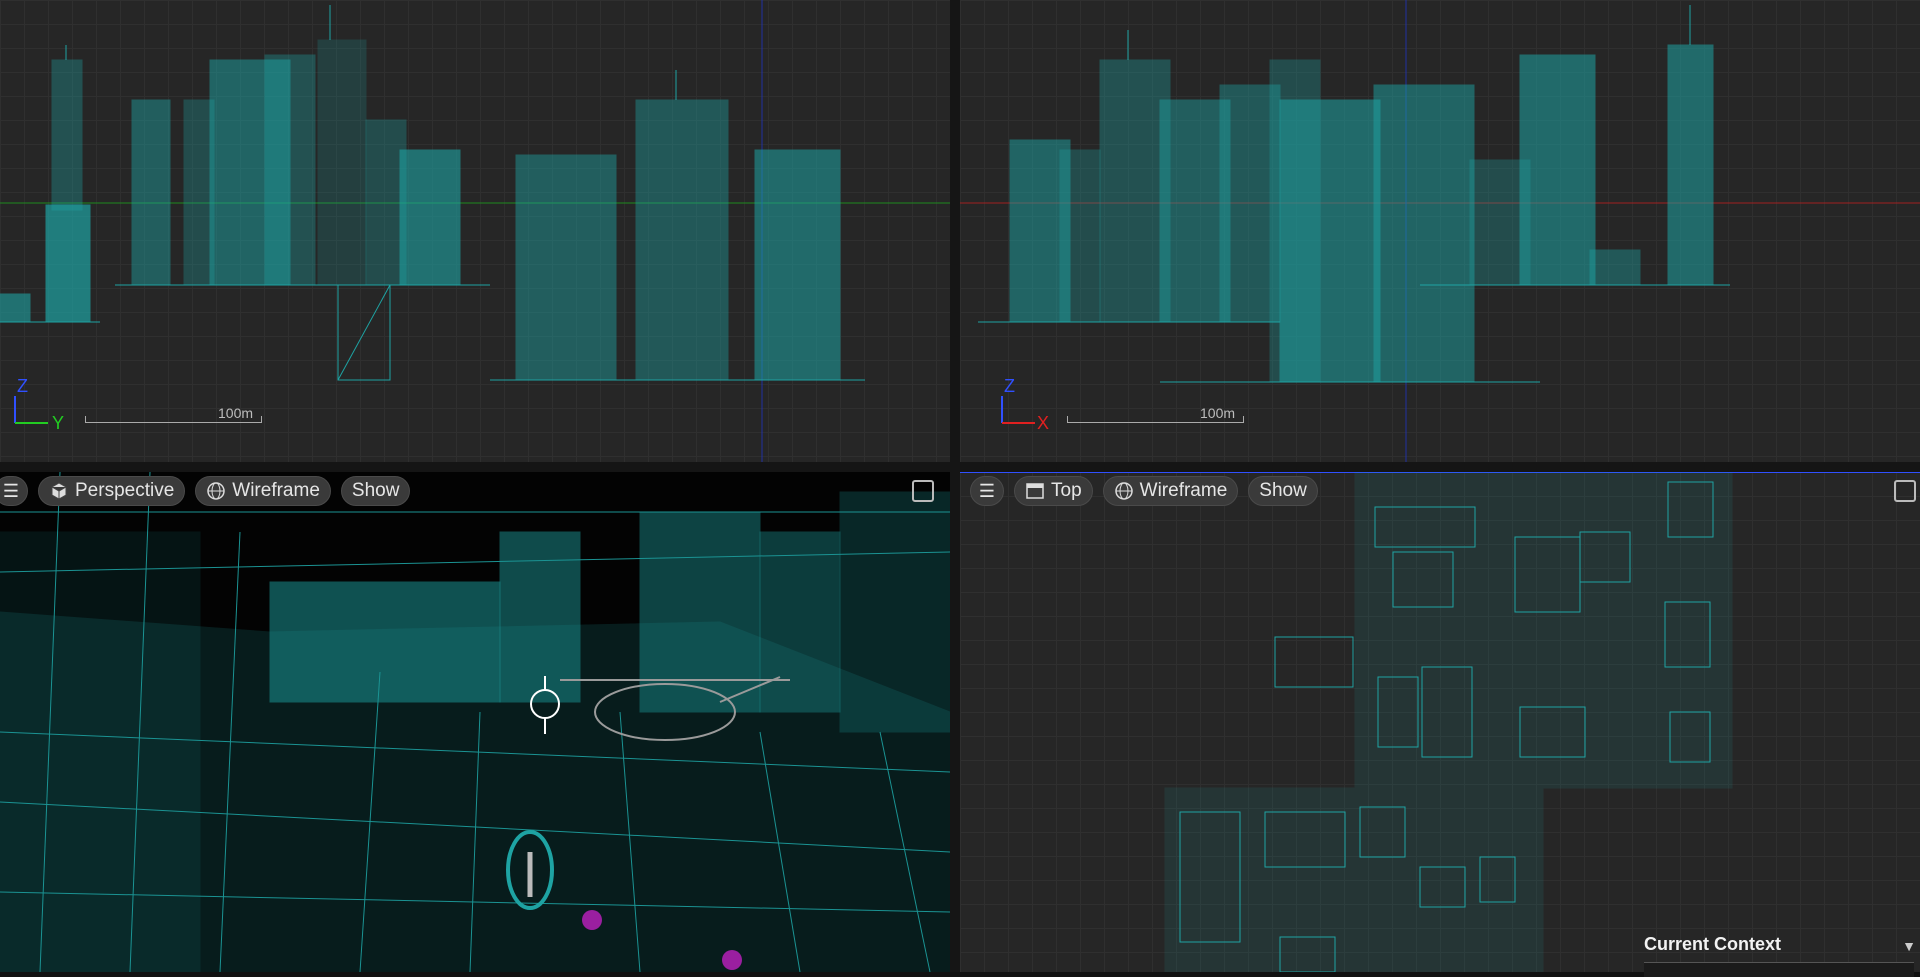 The width and height of the screenshot is (1920, 977). I want to click on context-field, so click(1779, 969).